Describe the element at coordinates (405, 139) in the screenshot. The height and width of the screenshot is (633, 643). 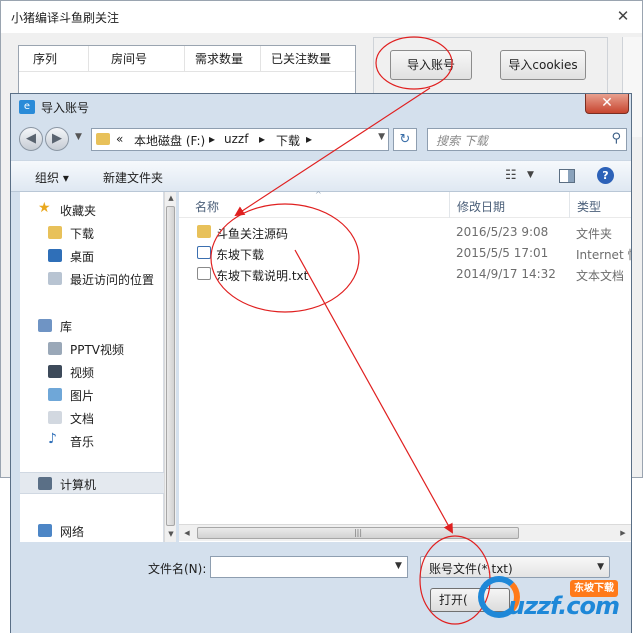
I see `refresh-icon: ↻` at that location.